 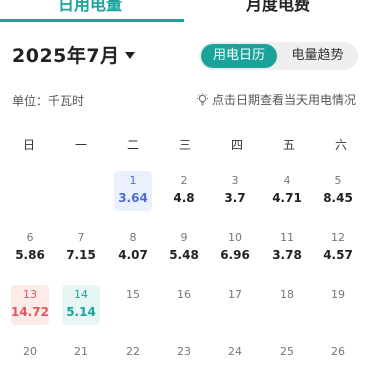 What do you see at coordinates (133, 362) in the screenshot?
I see `calendar-day: 22` at bounding box center [133, 362].